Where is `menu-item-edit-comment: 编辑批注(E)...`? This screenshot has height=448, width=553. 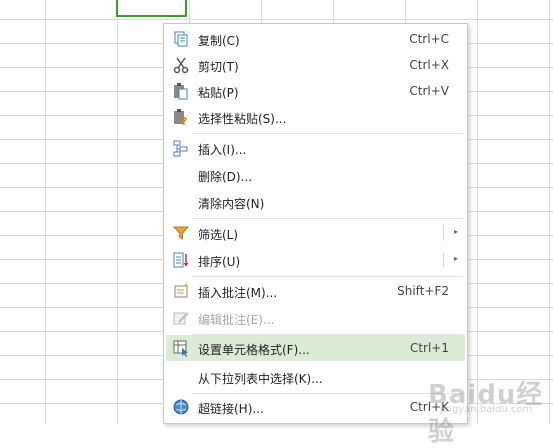 menu-item-edit-comment: 编辑批注(E)... is located at coordinates (315, 318).